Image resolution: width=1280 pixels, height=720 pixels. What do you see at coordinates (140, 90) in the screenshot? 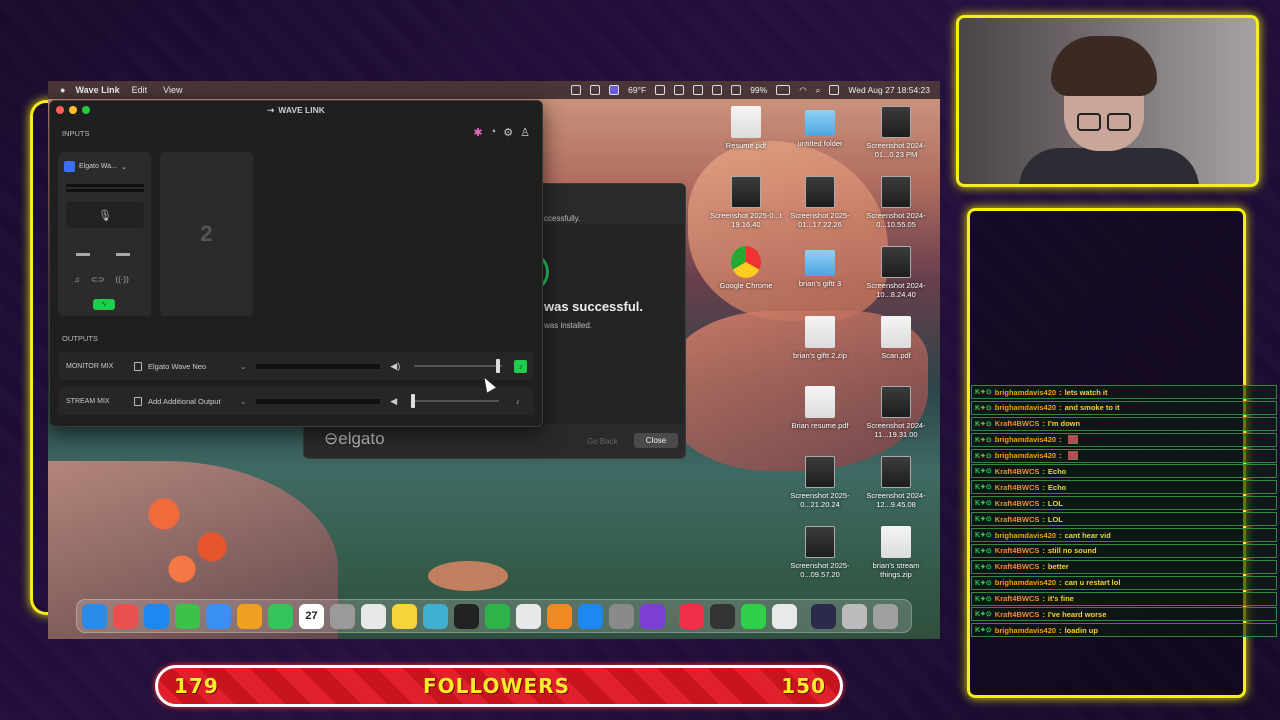
I see `menu-edit: Edit` at bounding box center [140, 90].